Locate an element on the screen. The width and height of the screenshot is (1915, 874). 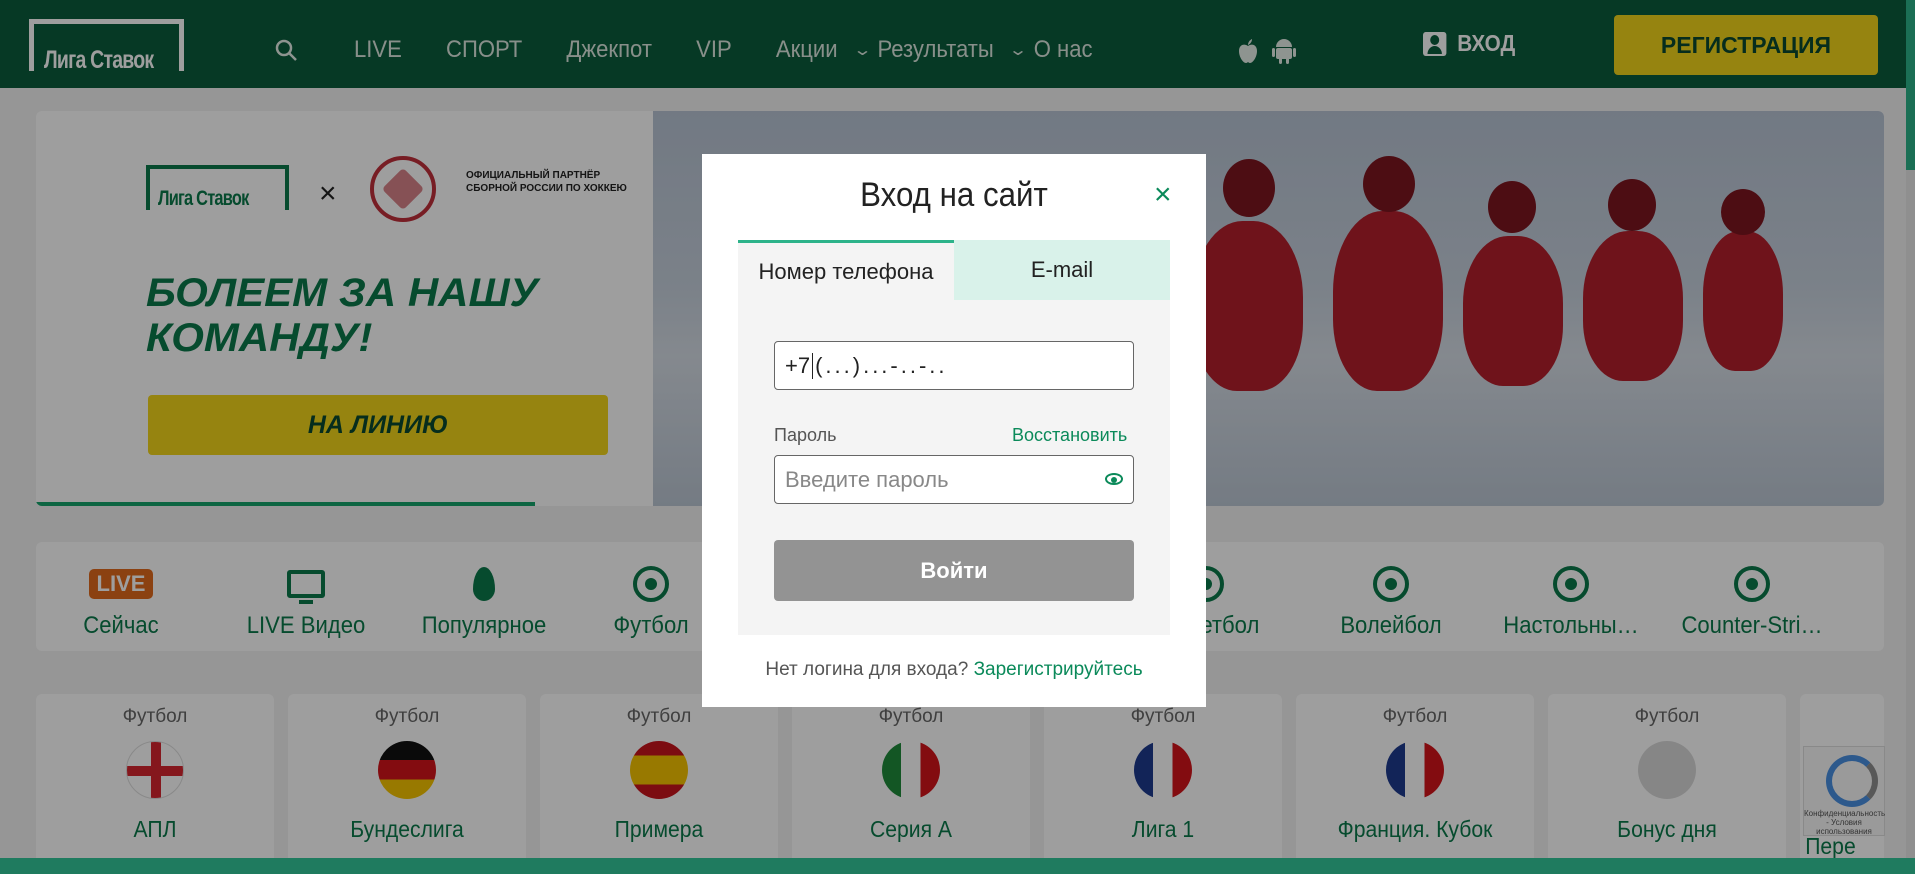
tab-email: E-mail is located at coordinates (1062, 270).